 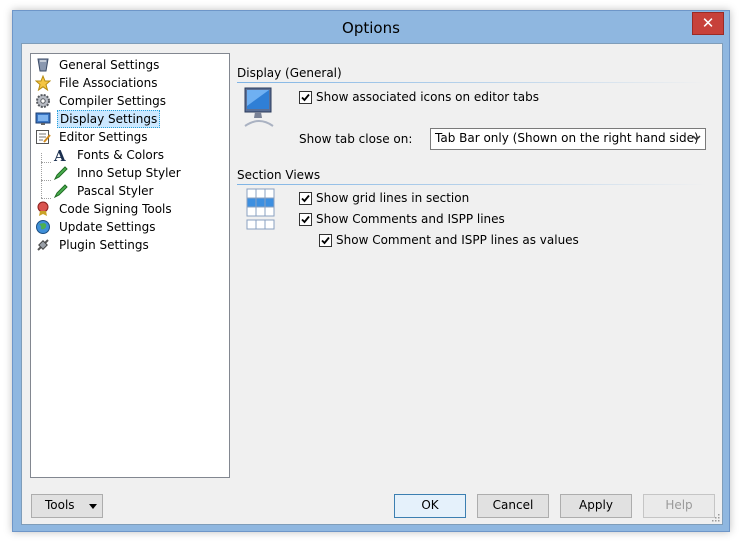 I want to click on help-button: Help, so click(x=679, y=506).